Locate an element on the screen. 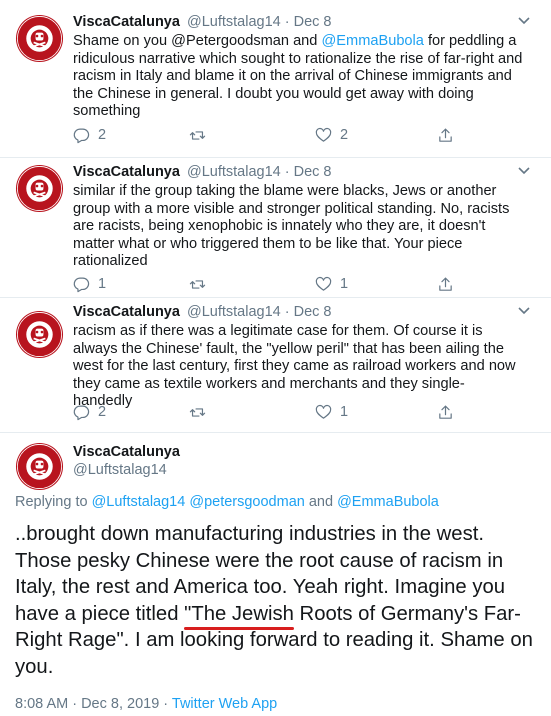 This screenshot has height=716, width=551. like-button: 2 is located at coordinates (331, 135).